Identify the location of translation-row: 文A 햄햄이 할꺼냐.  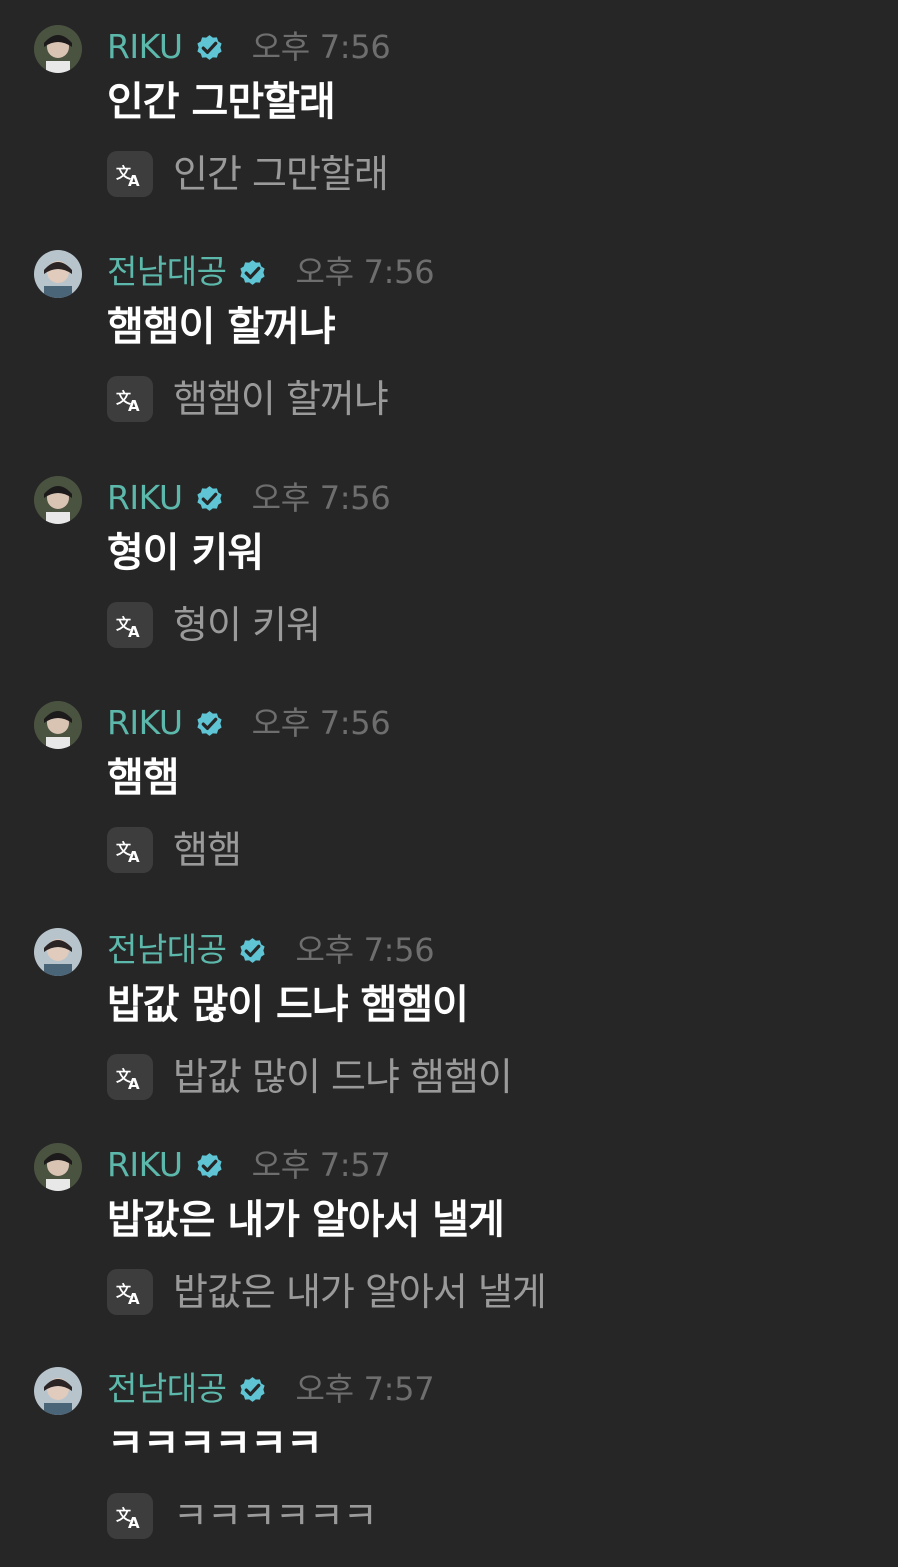
(248, 399).